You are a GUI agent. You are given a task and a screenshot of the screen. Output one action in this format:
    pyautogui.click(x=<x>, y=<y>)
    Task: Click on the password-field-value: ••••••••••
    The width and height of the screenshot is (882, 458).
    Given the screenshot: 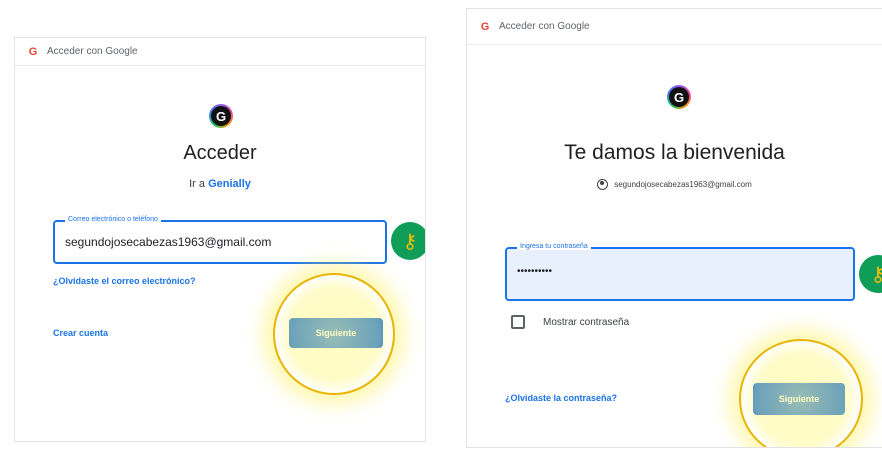 What is the action you would take?
    pyautogui.click(x=535, y=271)
    